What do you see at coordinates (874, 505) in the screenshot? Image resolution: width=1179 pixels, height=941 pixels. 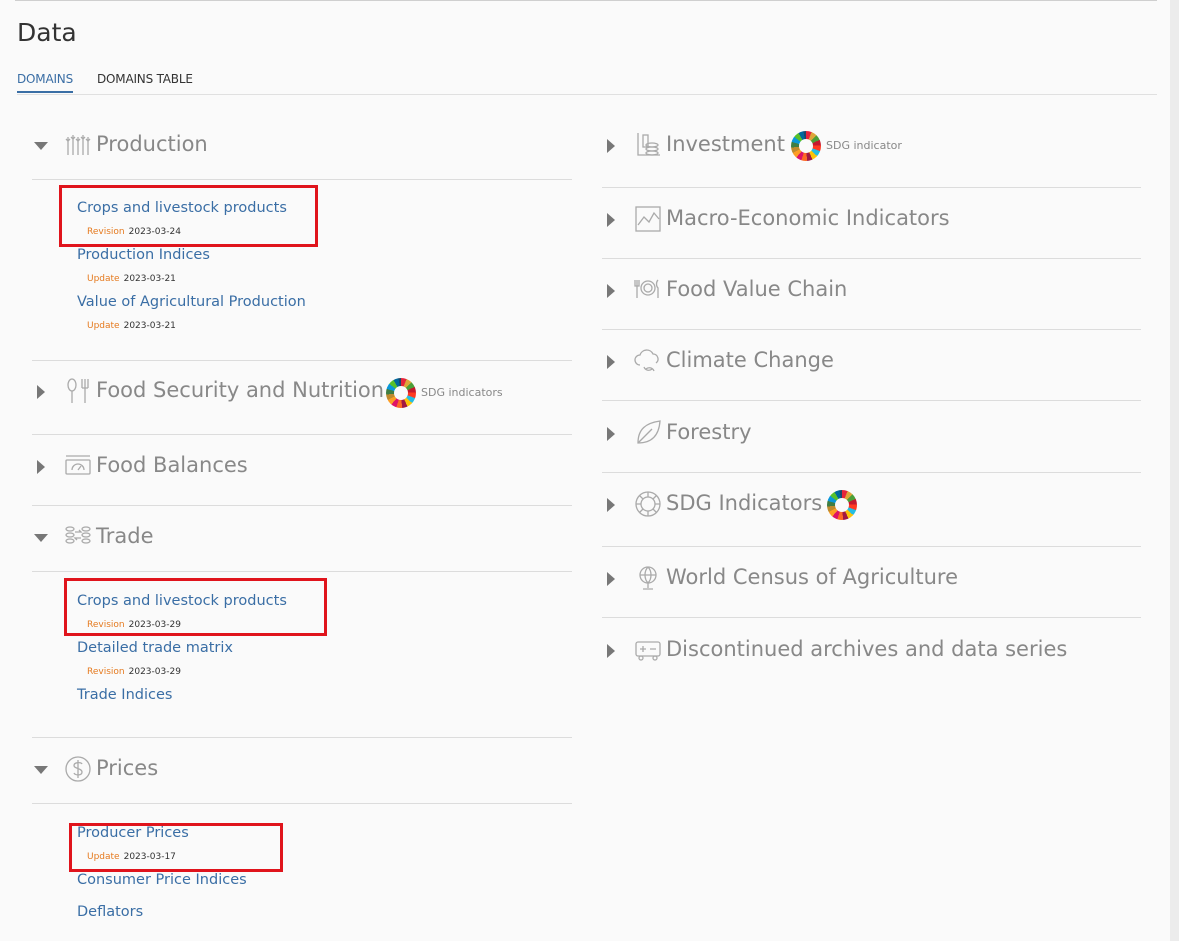 I see `section-sdg-indicators: SDG Indicators` at bounding box center [874, 505].